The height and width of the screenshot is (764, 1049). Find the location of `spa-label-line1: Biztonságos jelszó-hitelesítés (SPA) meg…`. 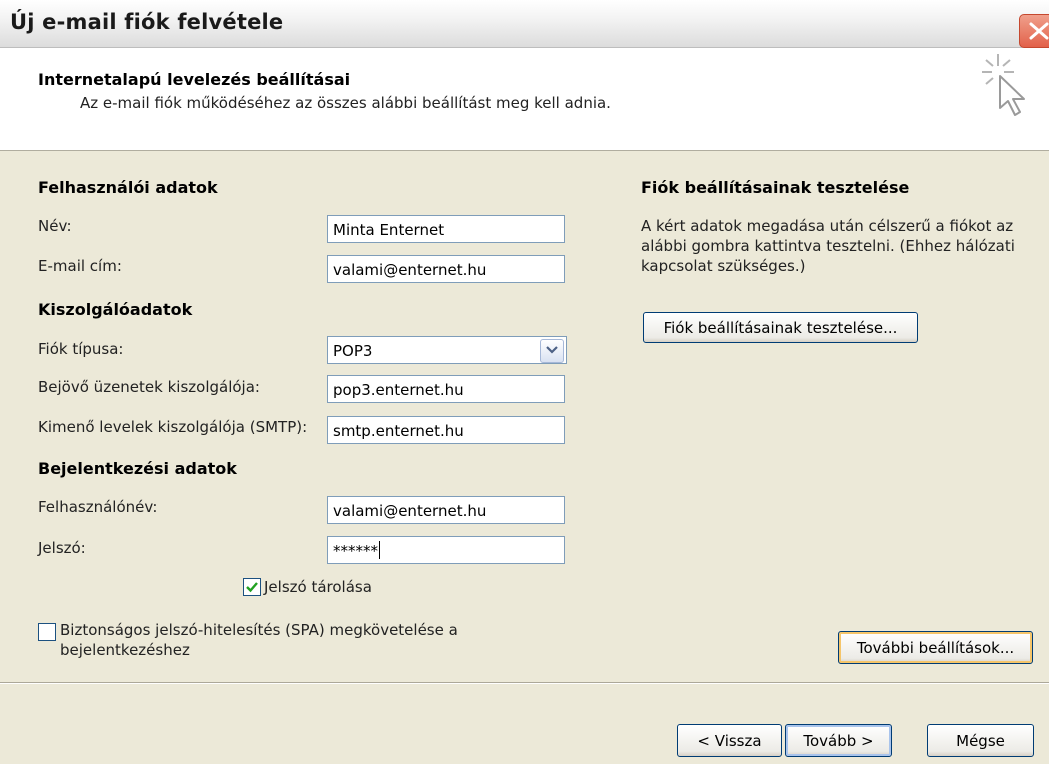

spa-label-line1: Biztonságos jelszó-hitelesítés (SPA) meg… is located at coordinates (259, 630).